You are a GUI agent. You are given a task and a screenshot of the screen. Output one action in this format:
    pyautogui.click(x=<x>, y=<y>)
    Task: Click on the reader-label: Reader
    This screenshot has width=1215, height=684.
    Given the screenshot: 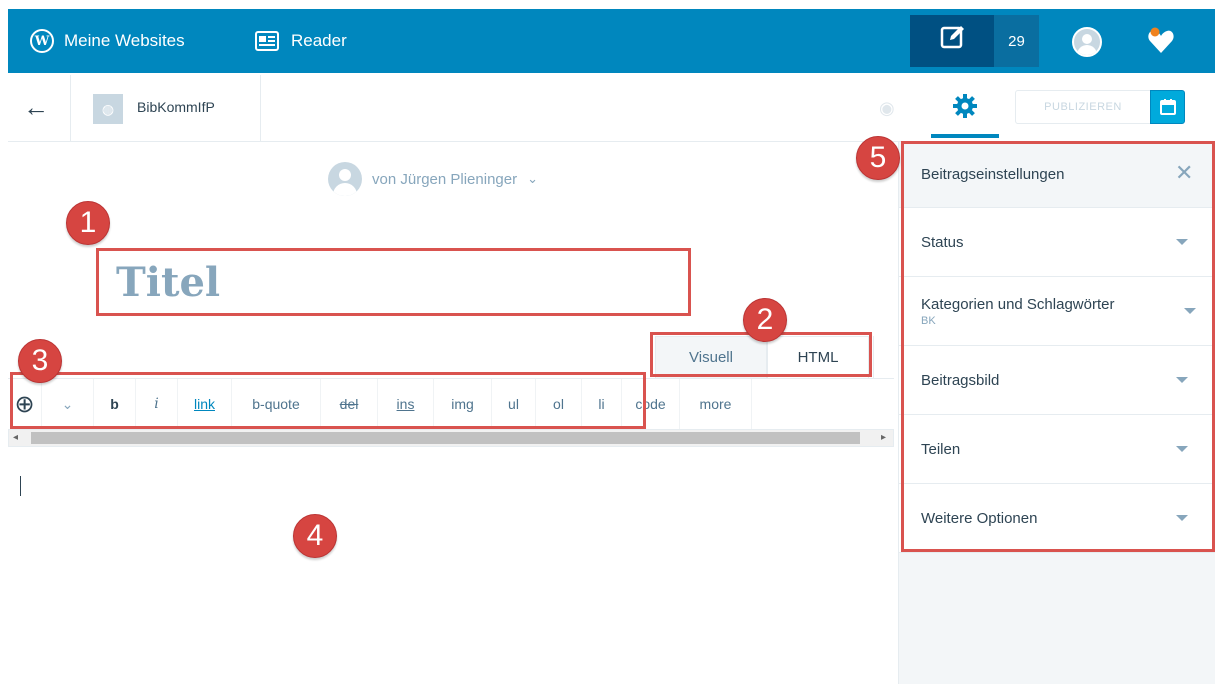 What is the action you would take?
    pyautogui.click(x=319, y=40)
    